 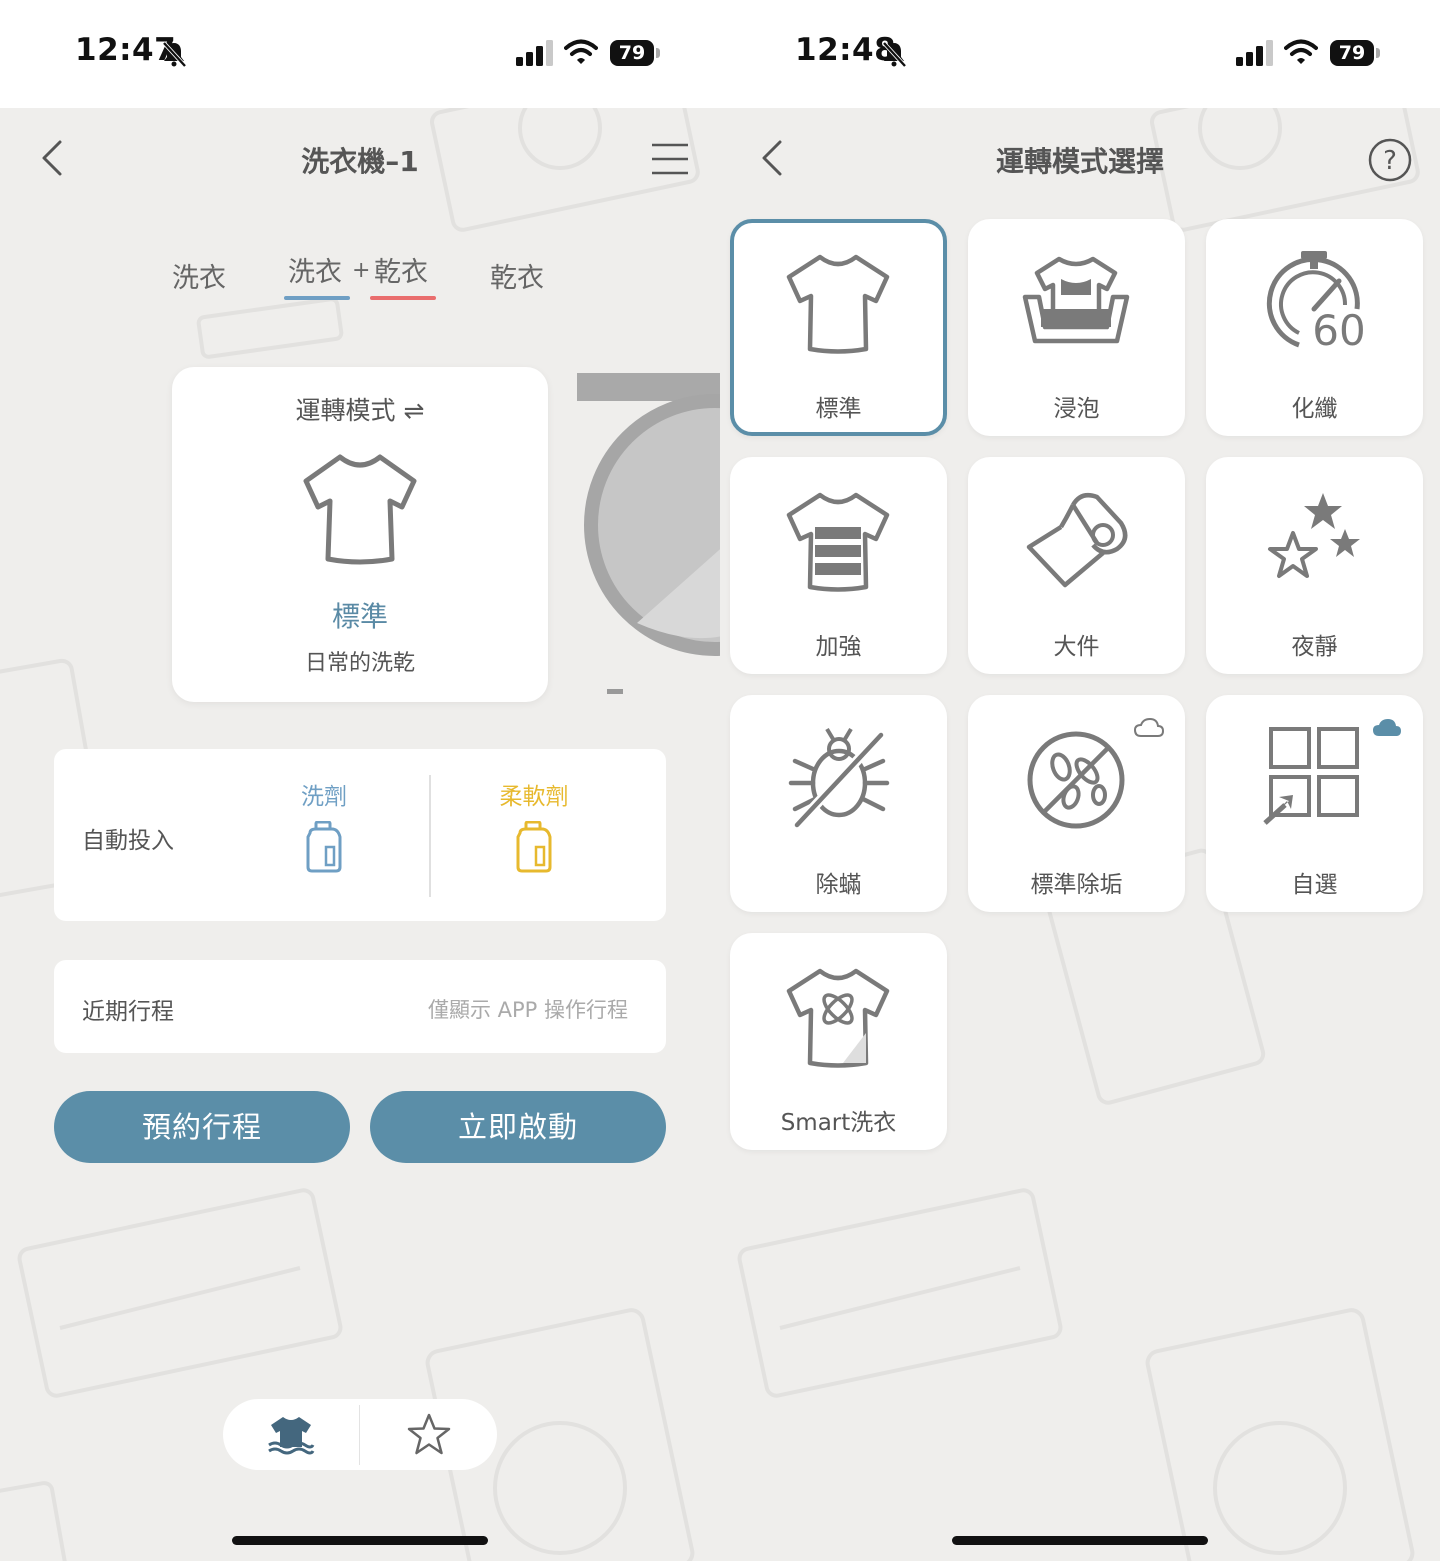 What do you see at coordinates (1149, 727) in the screenshot?
I see `cloud-download-icon` at bounding box center [1149, 727].